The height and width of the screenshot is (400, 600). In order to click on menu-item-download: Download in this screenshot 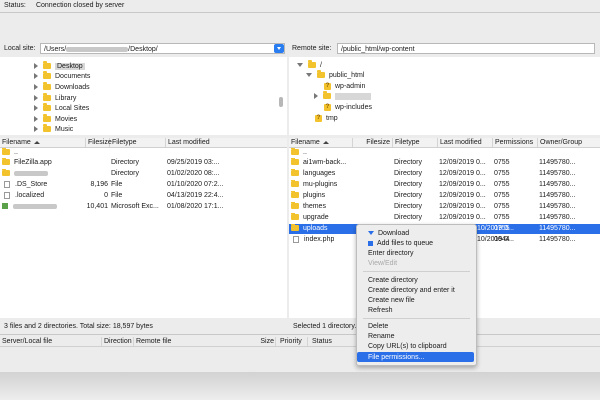, I will do `click(388, 233)`.